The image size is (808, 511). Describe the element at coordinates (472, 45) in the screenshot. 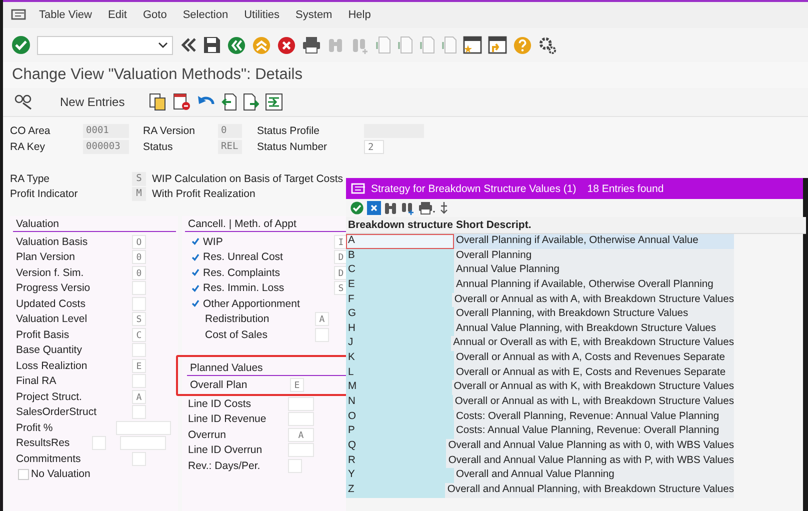

I see `new-window-icon` at that location.